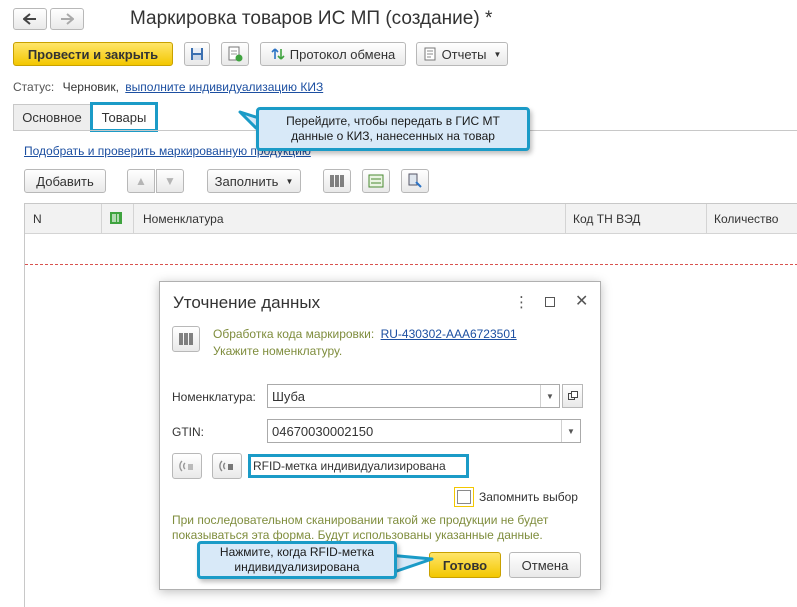  I want to click on col-header-marking-icon, so click(116, 219).